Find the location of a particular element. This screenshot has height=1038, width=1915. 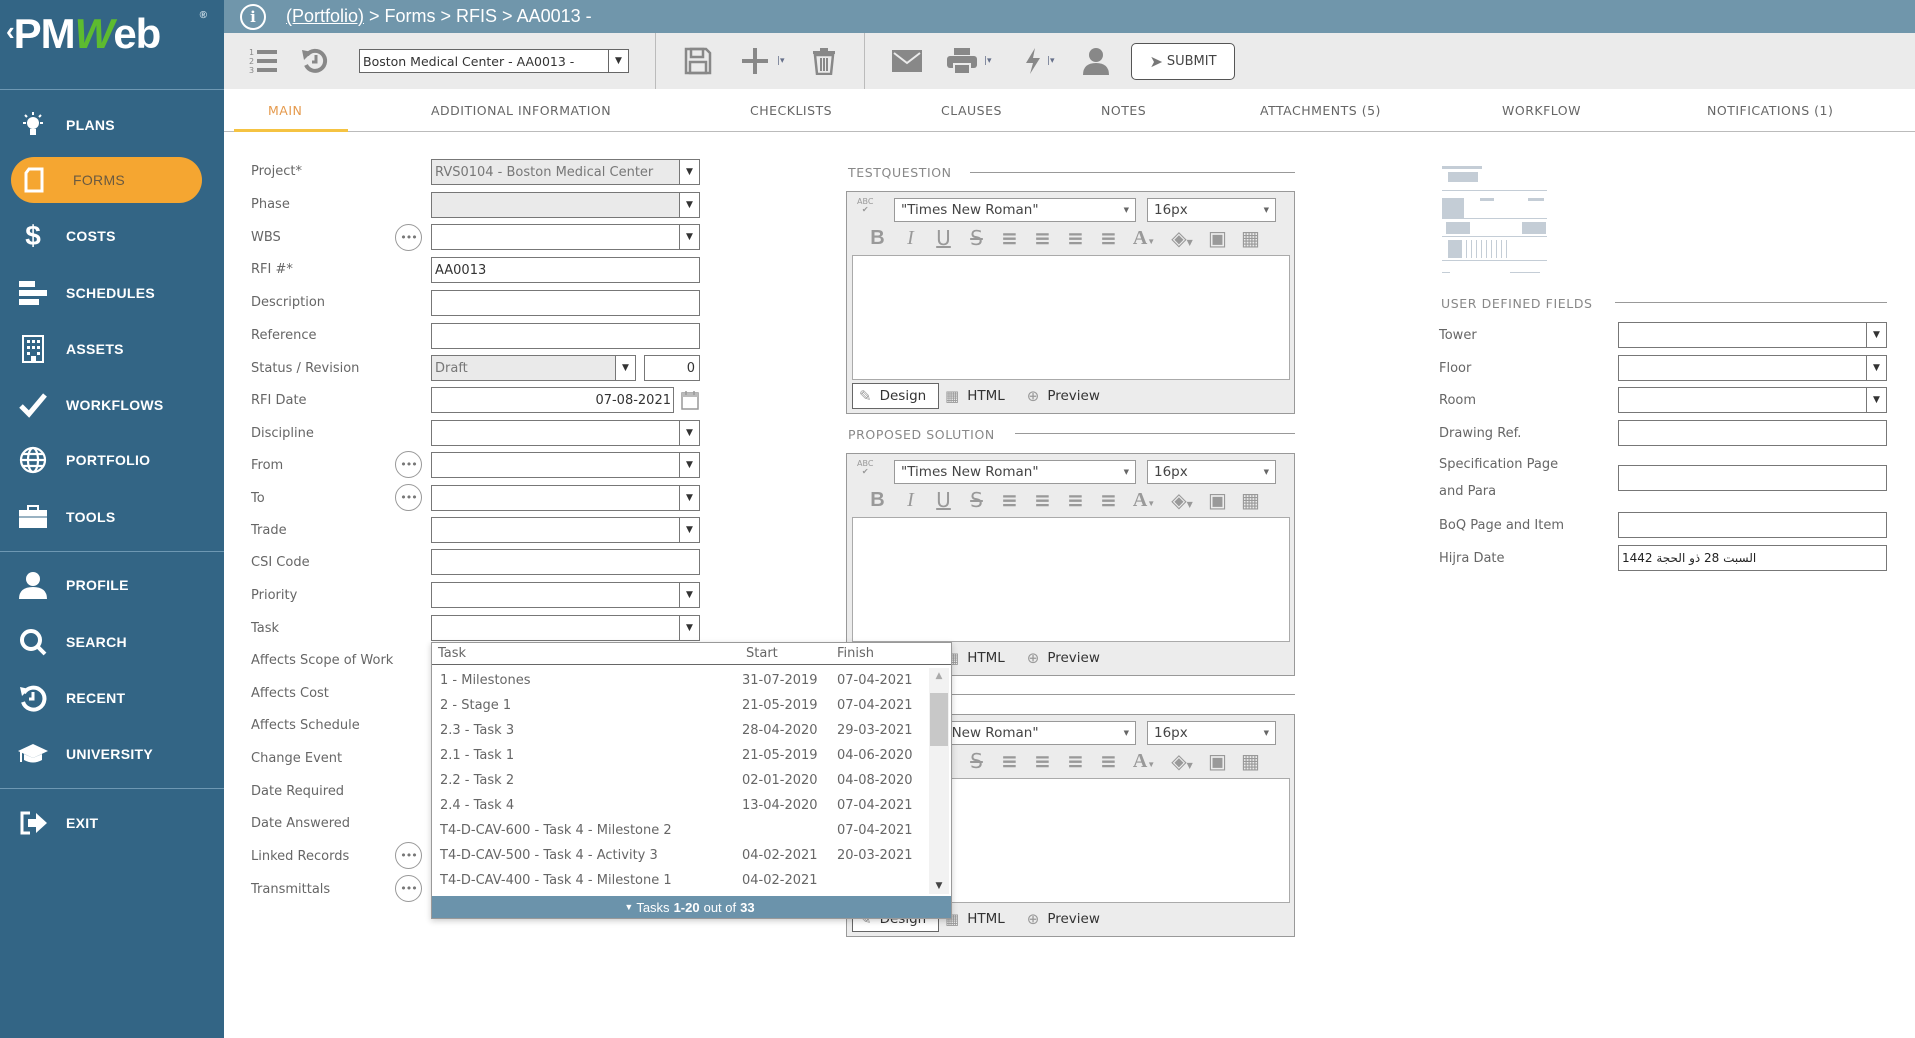

tab-additional-information: ADDITIONAL INFORMATION is located at coordinates (521, 110).